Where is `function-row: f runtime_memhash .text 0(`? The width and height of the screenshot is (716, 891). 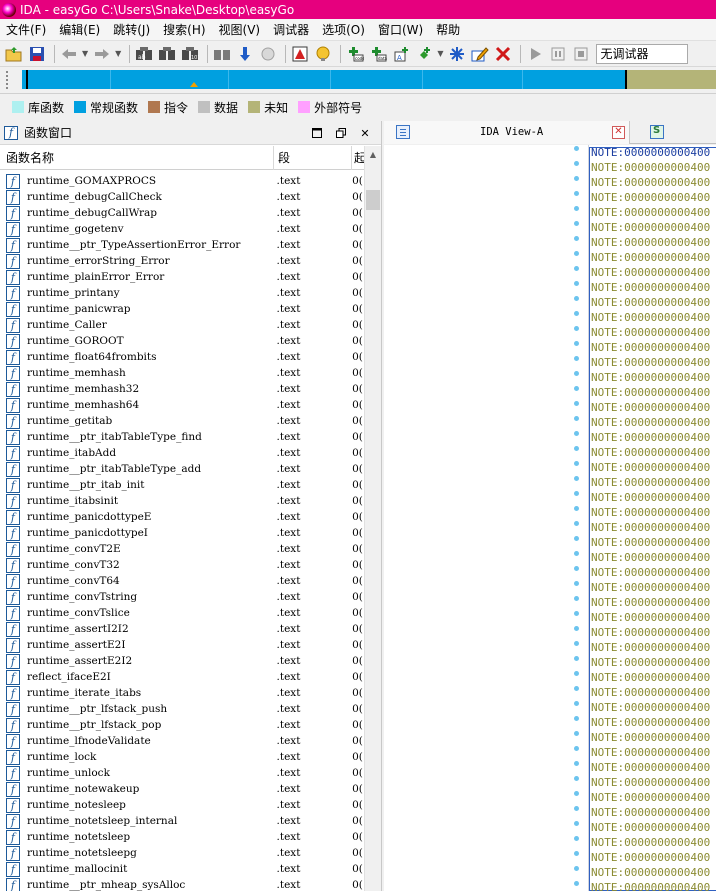
function-row: f runtime_memhash .text 0( is located at coordinates (182, 373).